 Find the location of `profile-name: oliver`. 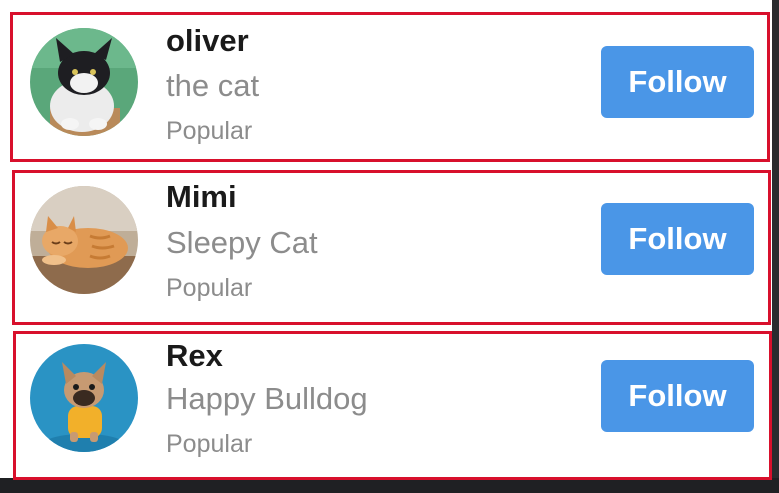

profile-name: oliver is located at coordinates (207, 40).